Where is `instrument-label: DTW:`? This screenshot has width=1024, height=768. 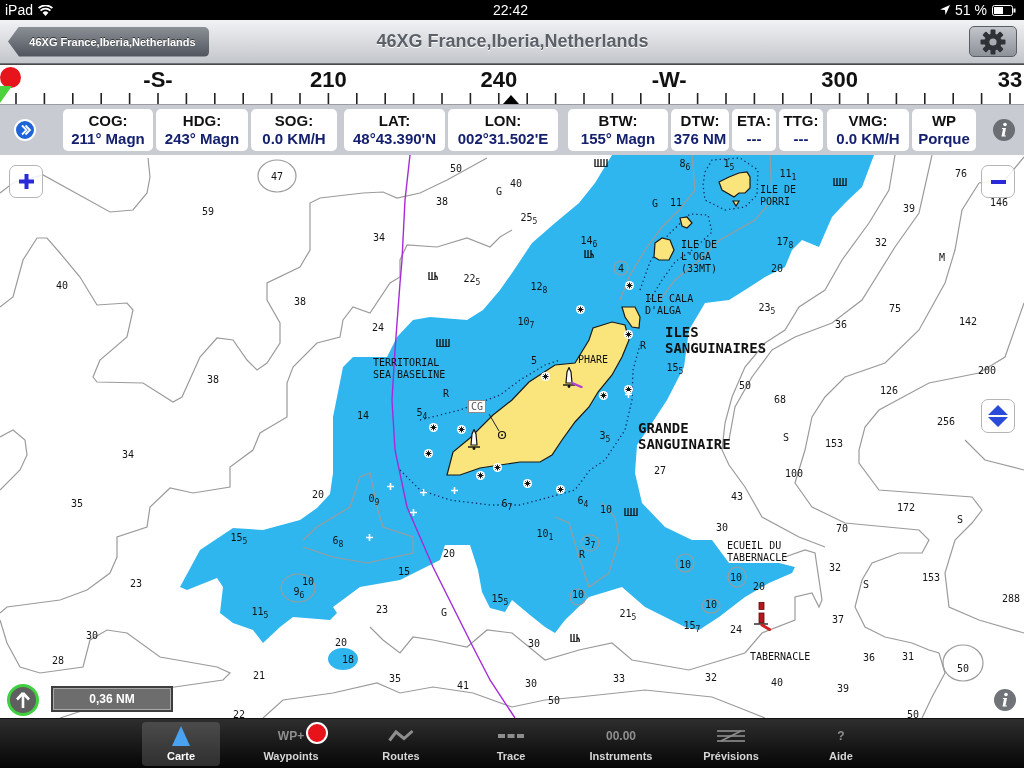 instrument-label: DTW: is located at coordinates (700, 121).